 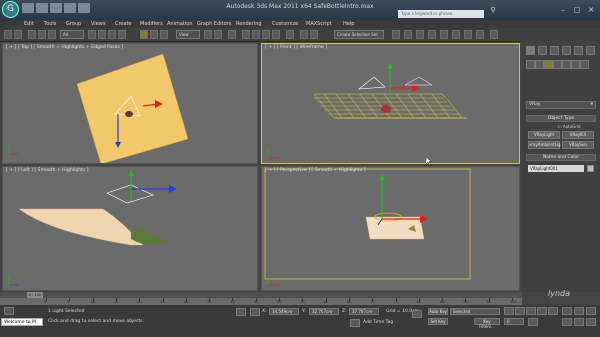 I want to click on menu-edit: Edit, so click(x=29, y=24).